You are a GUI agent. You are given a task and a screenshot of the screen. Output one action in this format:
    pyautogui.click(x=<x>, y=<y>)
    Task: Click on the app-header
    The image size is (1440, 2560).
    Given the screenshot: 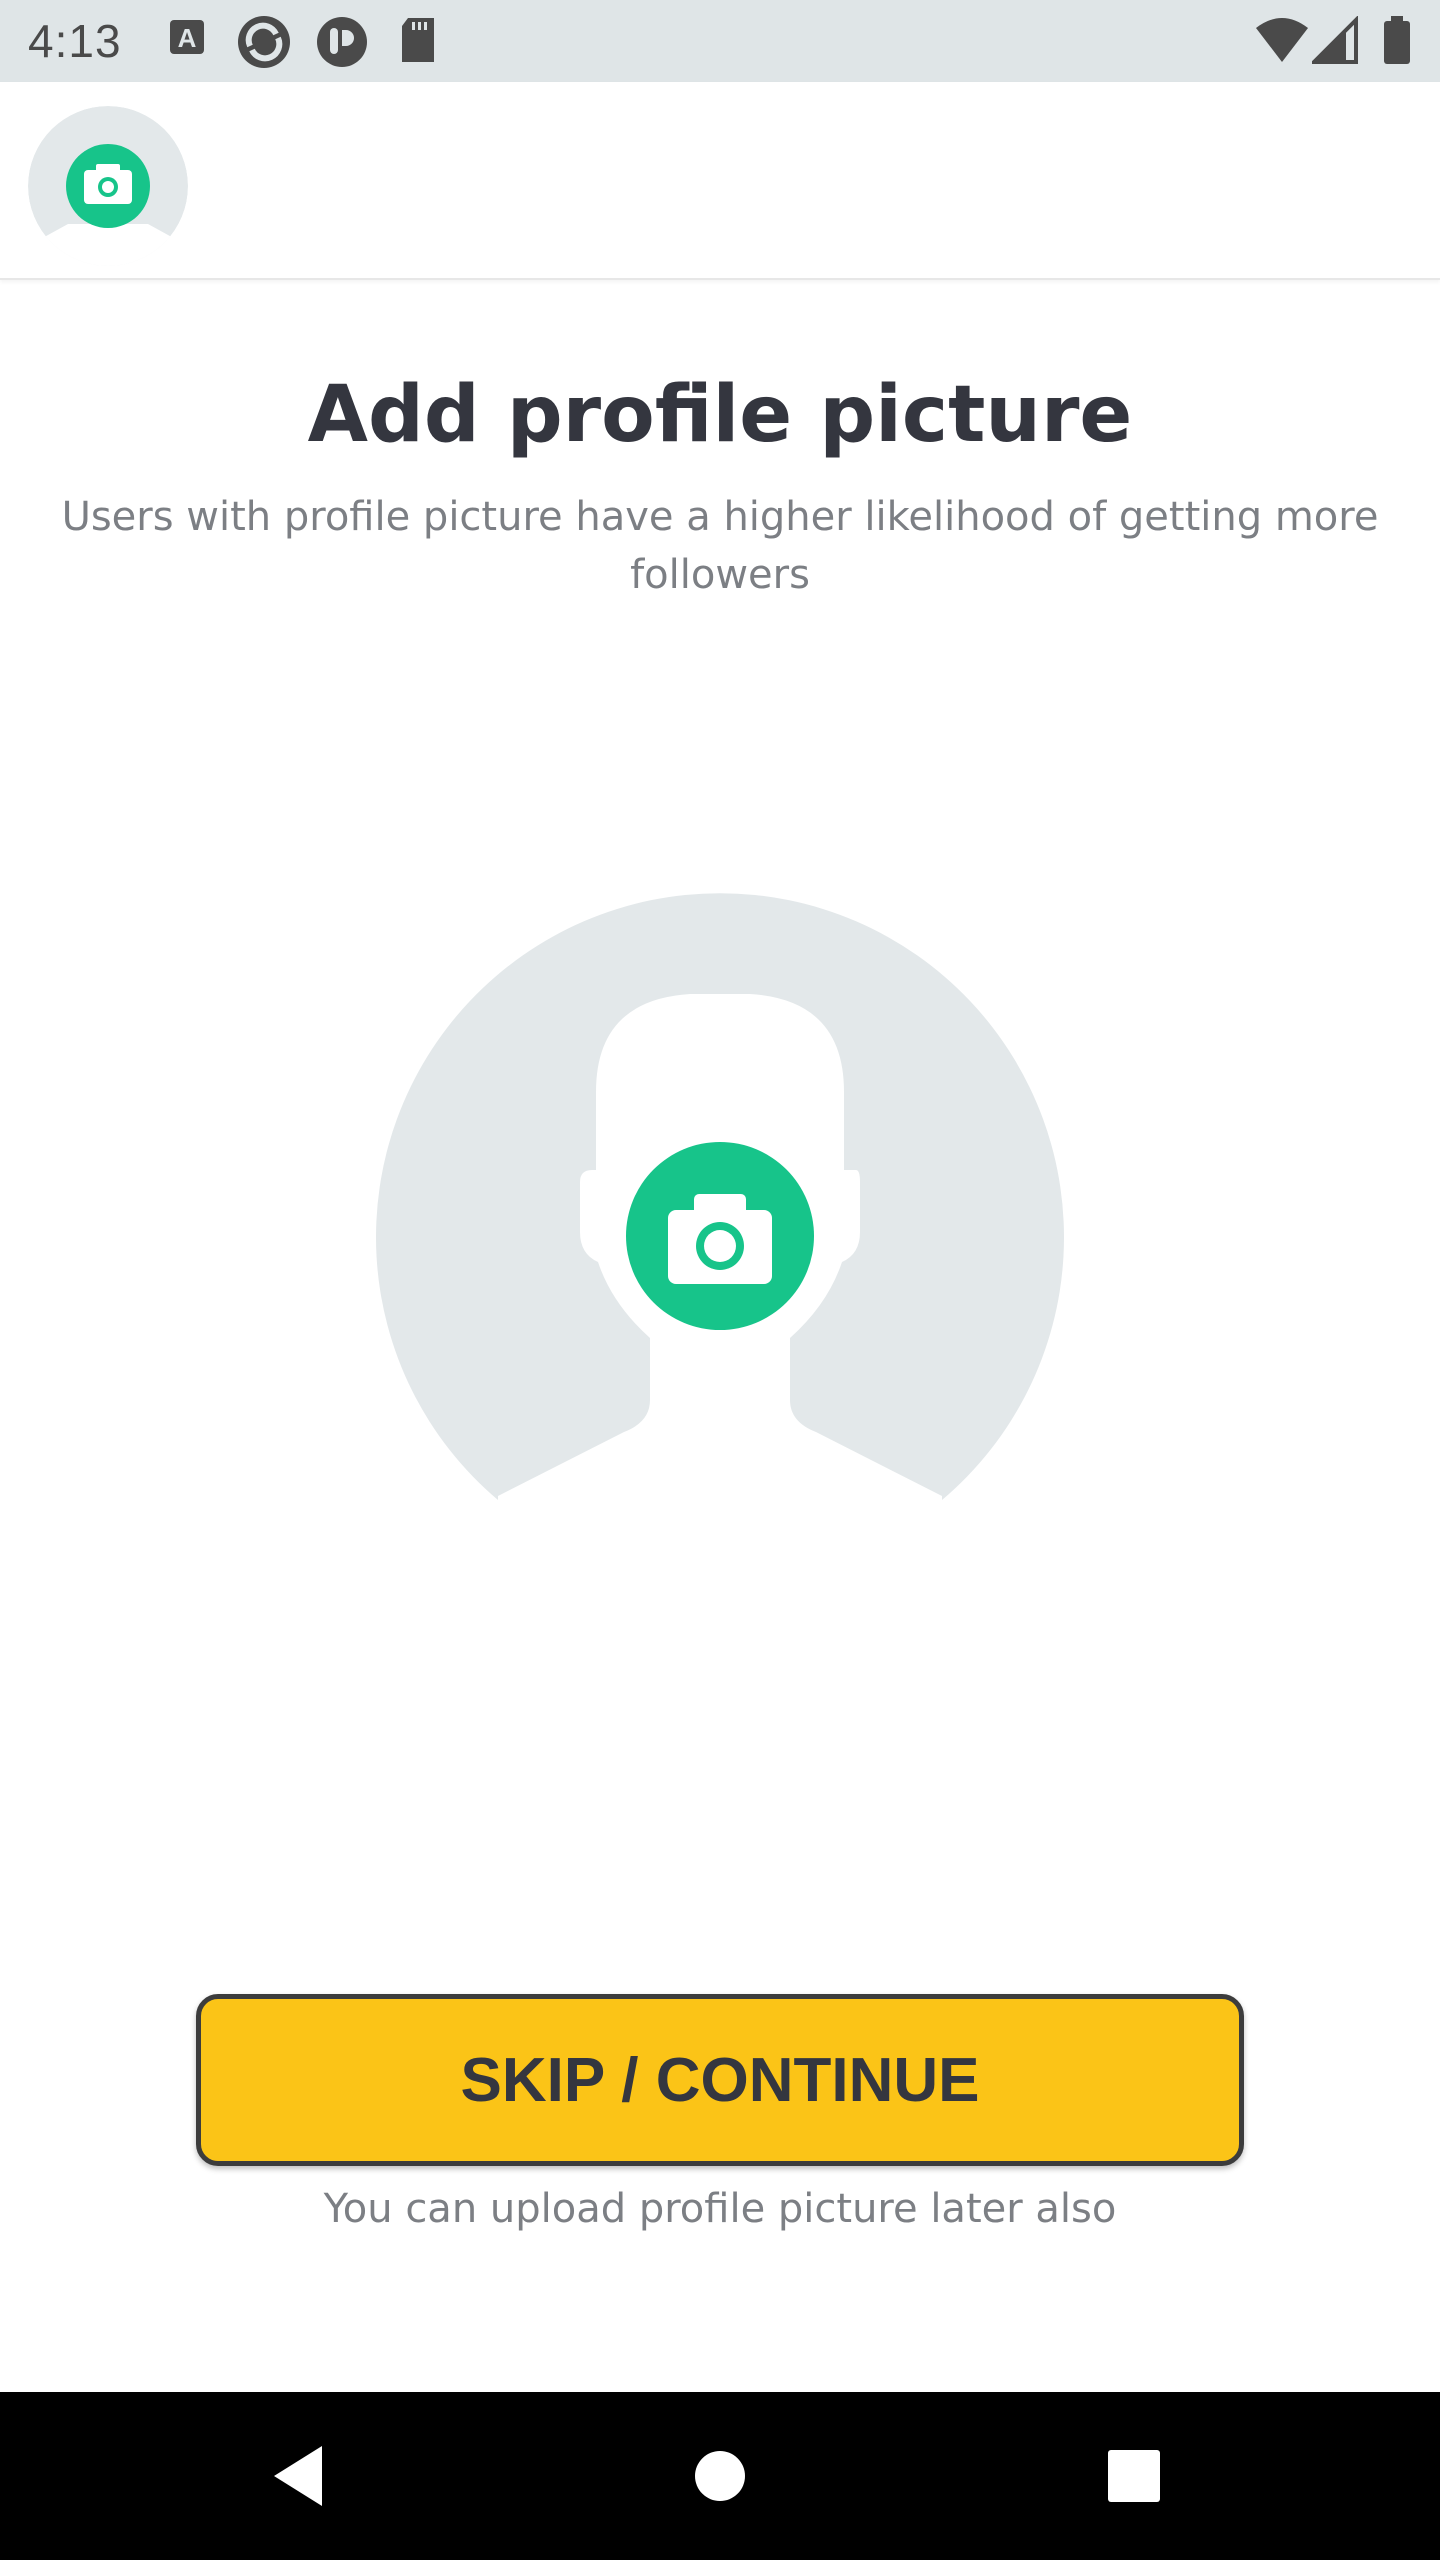 What is the action you would take?
    pyautogui.click(x=720, y=181)
    